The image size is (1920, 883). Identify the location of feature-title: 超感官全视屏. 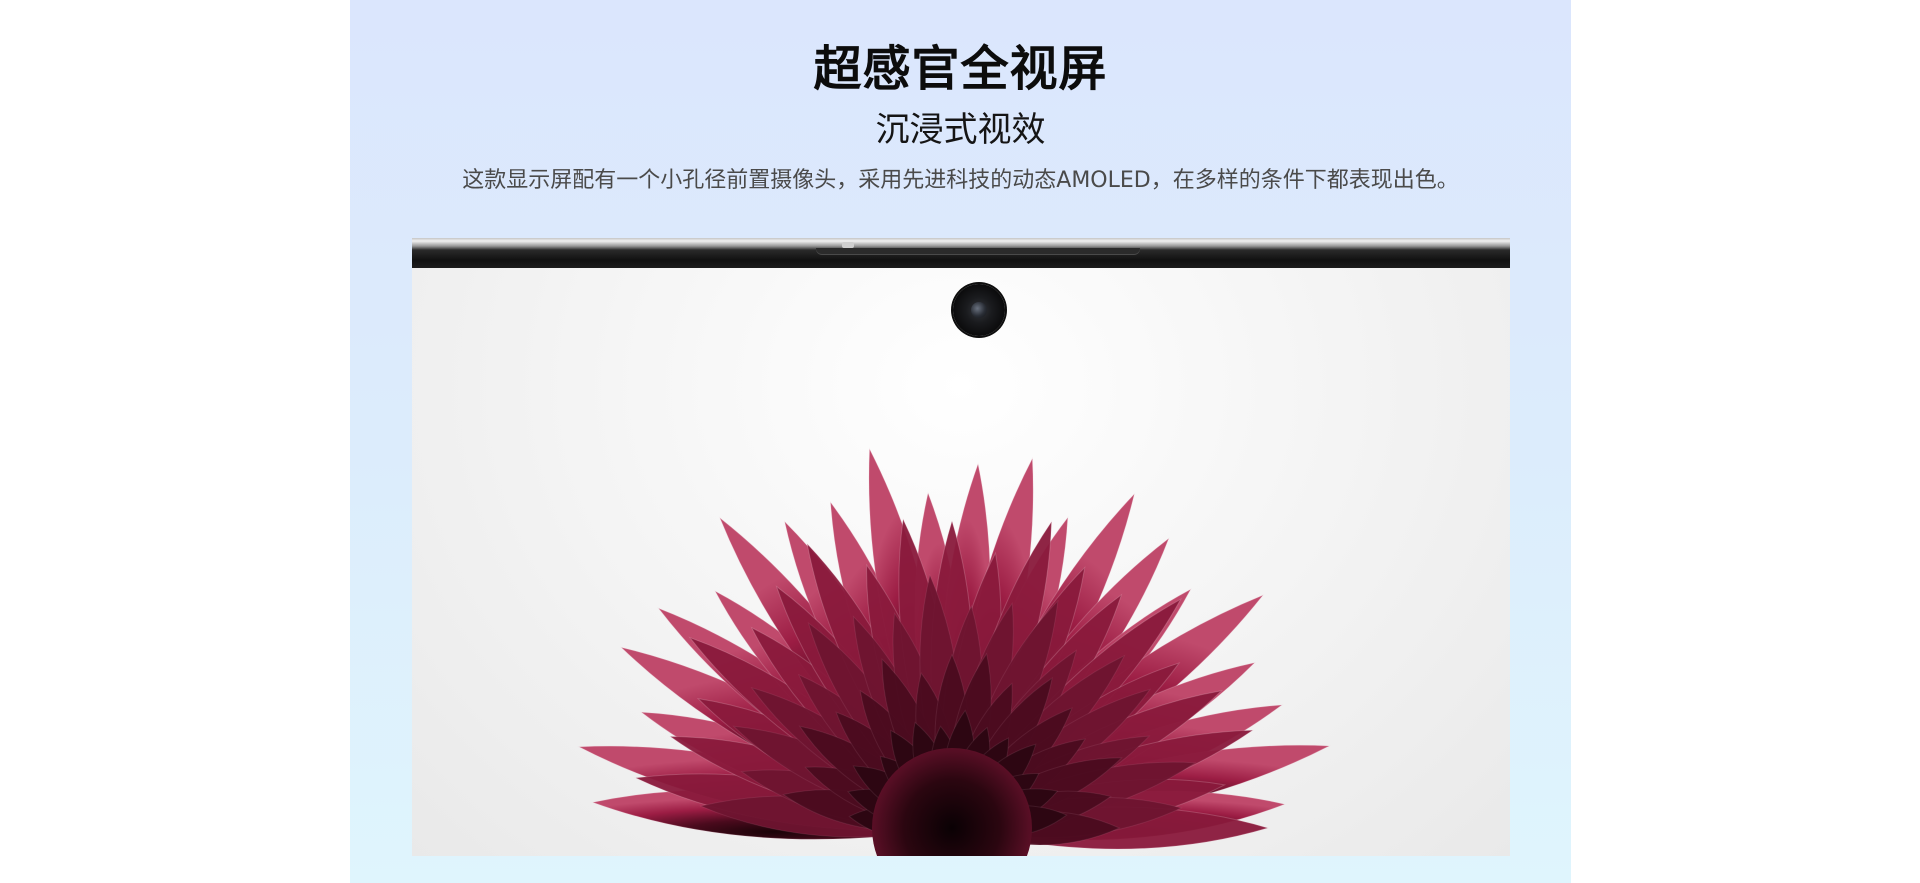
(960, 69).